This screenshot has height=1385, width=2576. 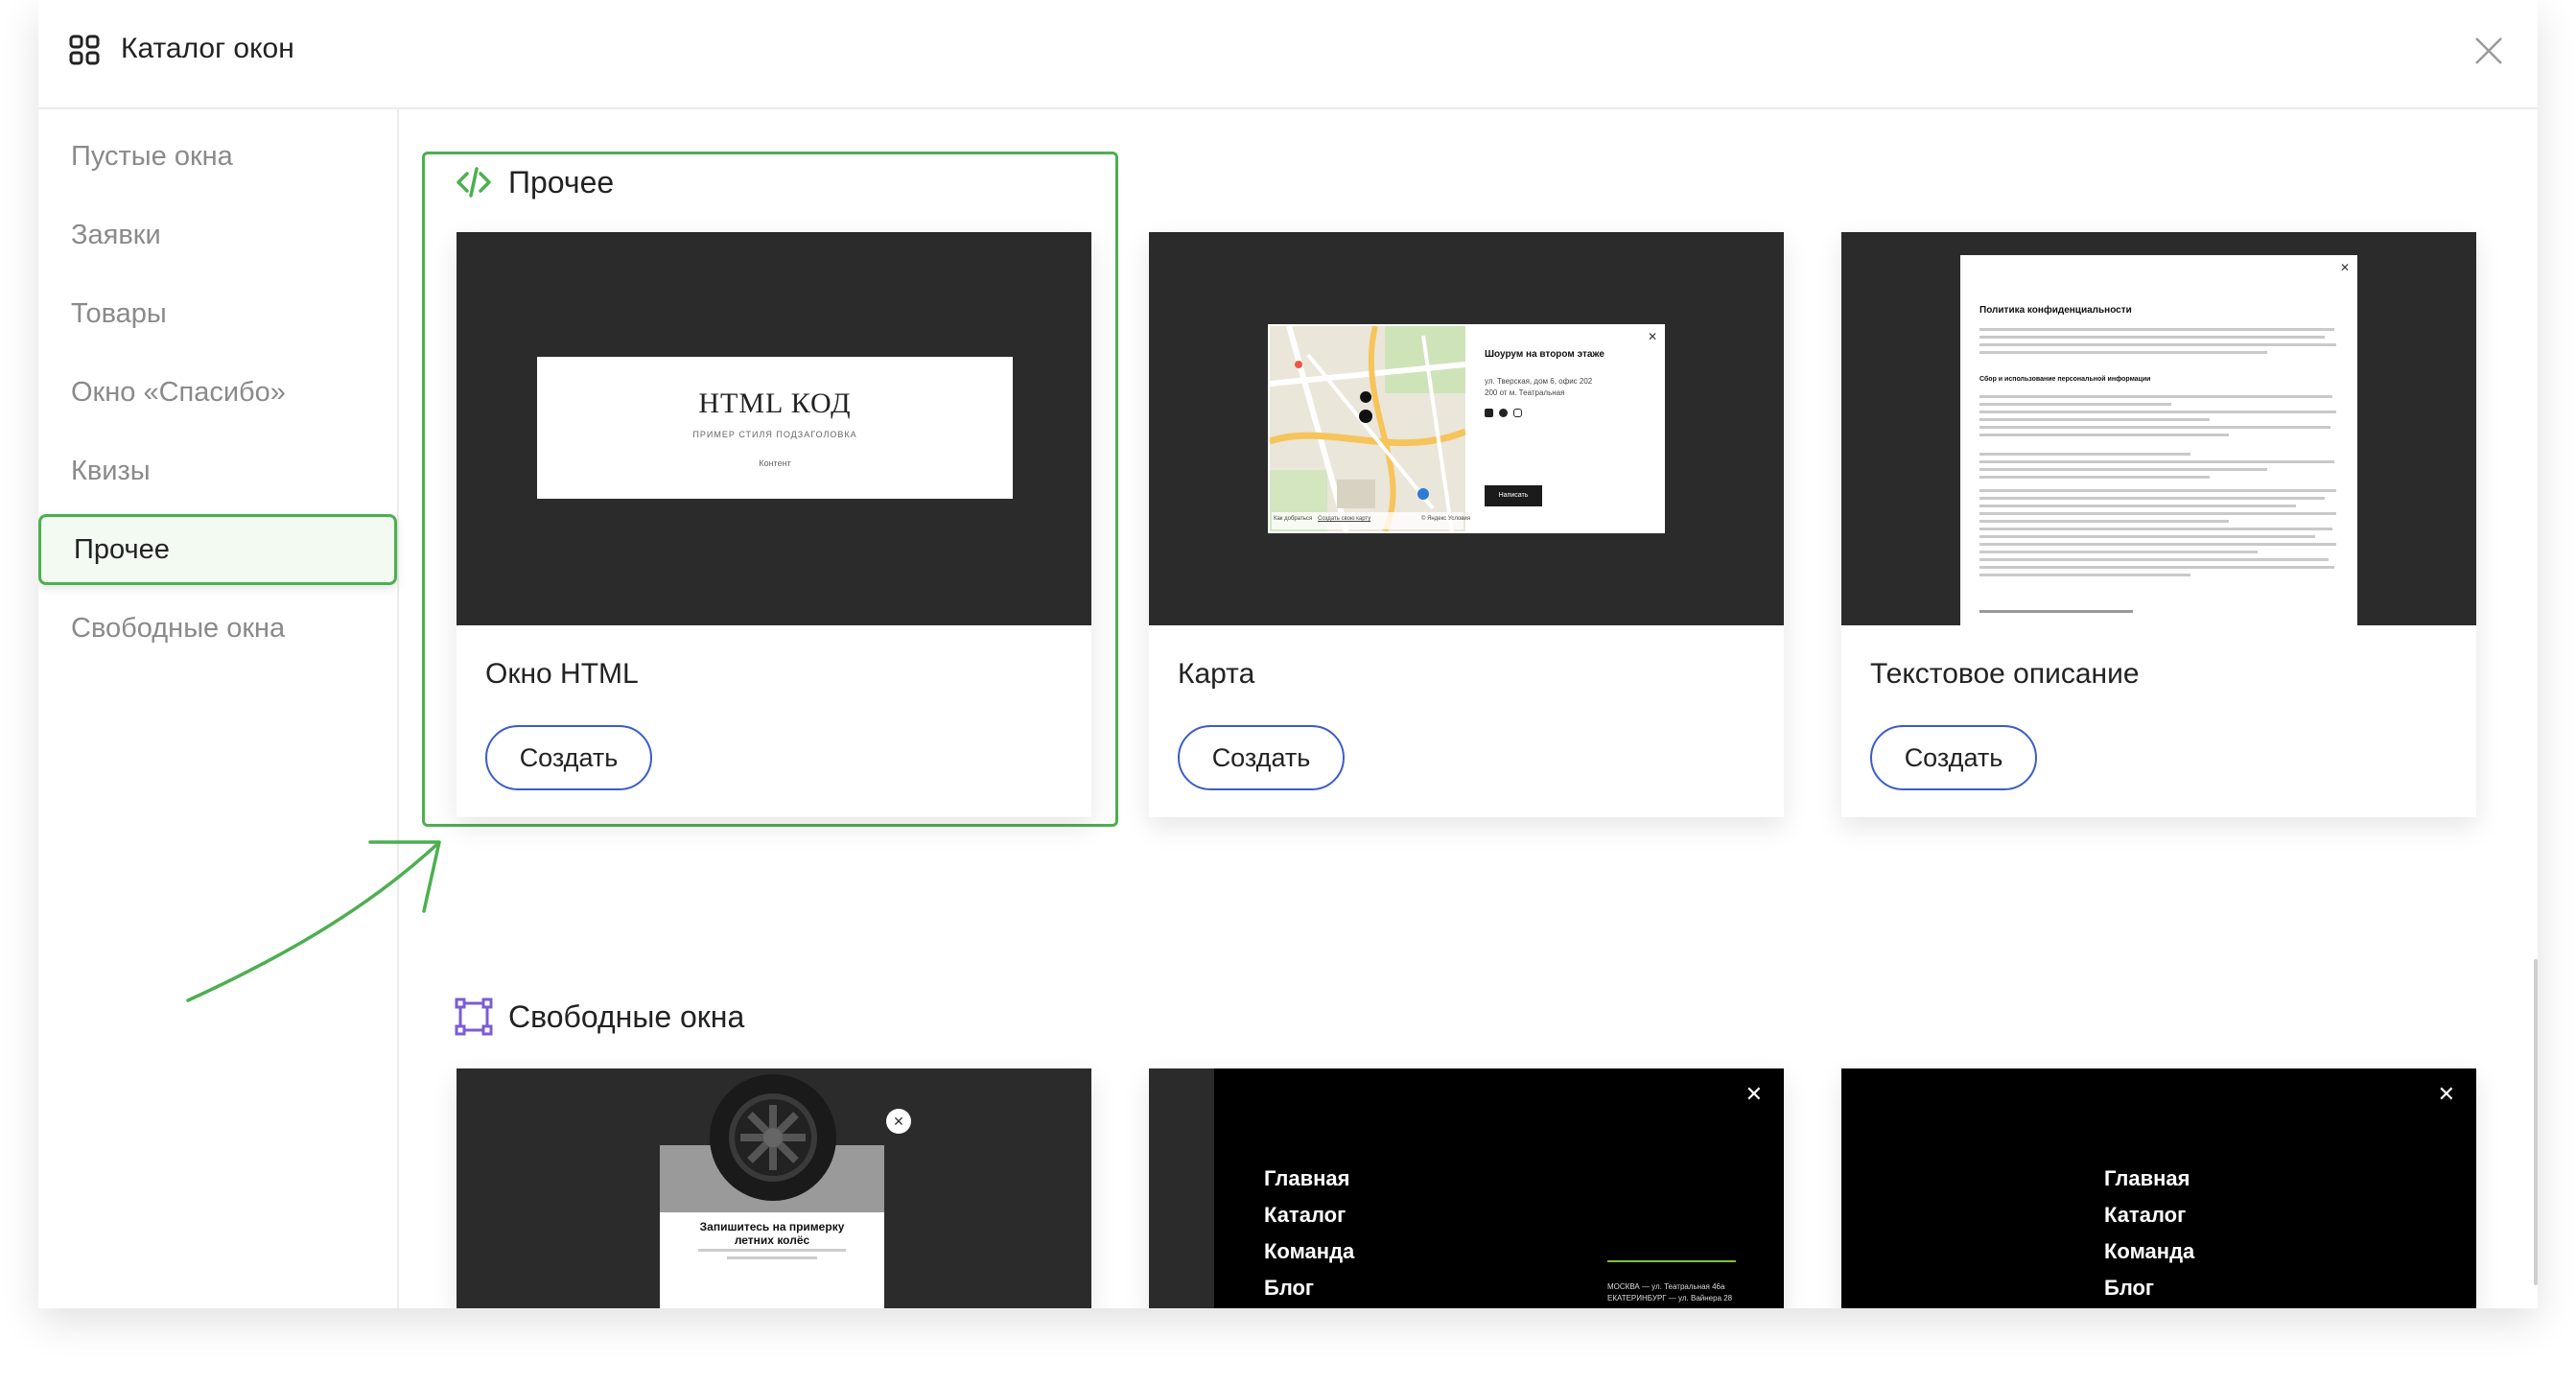 What do you see at coordinates (562, 674) in the screenshot?
I see `card-name: Окно HTML` at bounding box center [562, 674].